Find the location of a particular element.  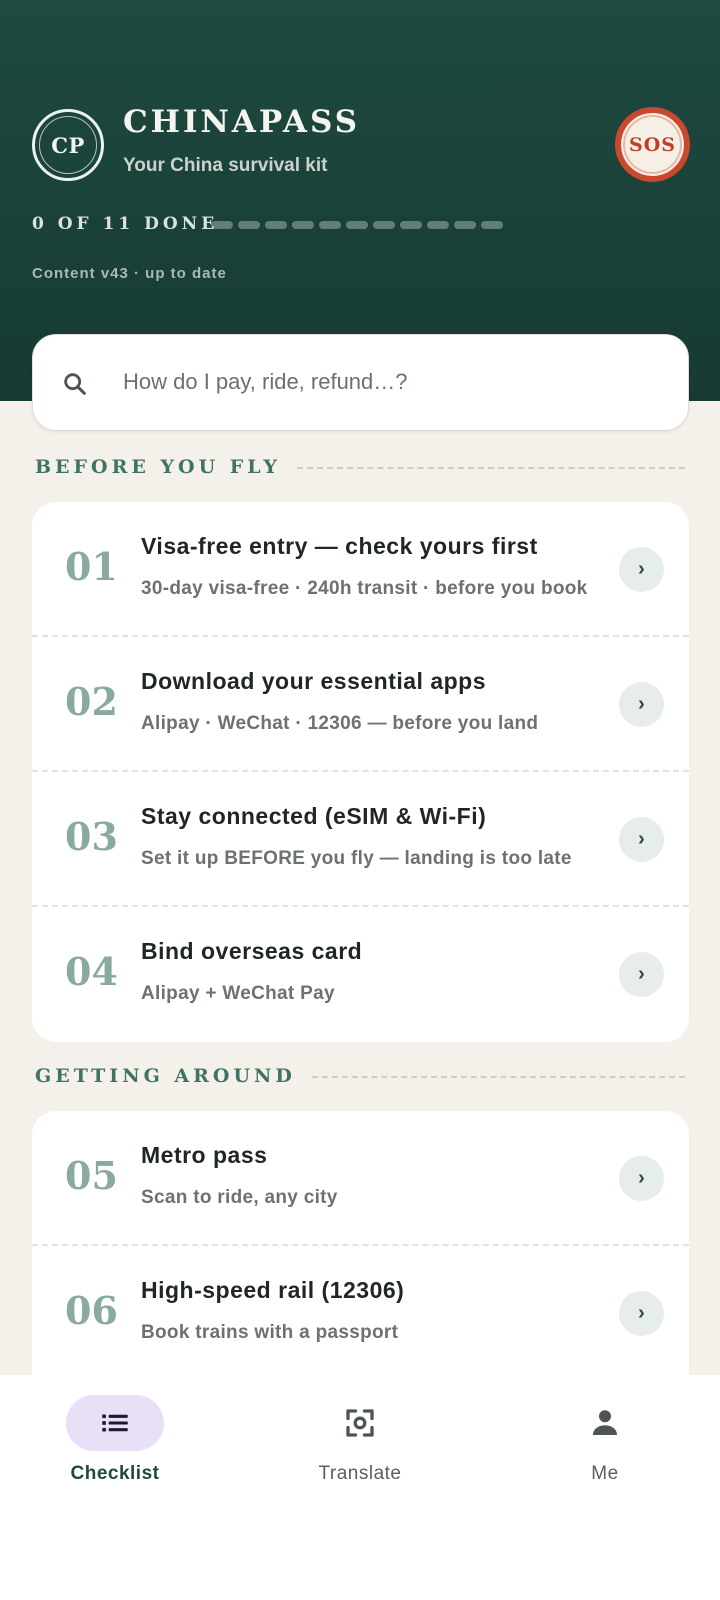

search-icon is located at coordinates (75, 384).